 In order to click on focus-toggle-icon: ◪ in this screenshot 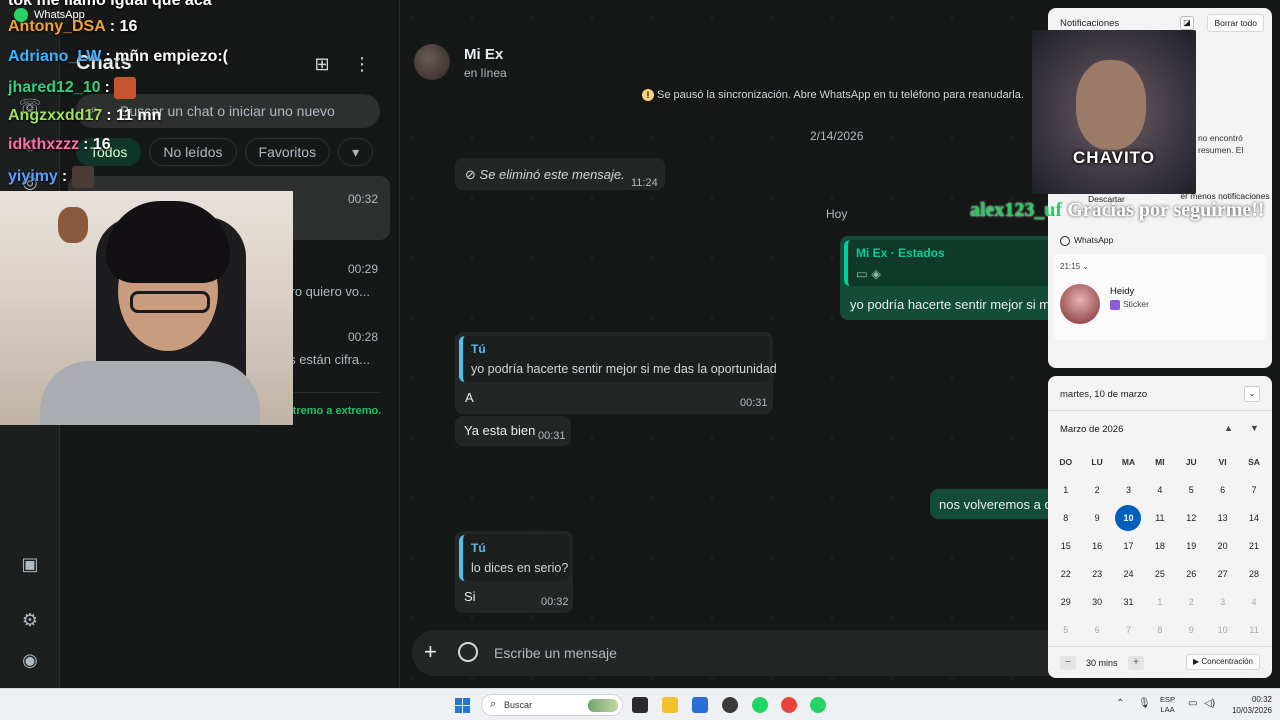, I will do `click(1187, 23)`.